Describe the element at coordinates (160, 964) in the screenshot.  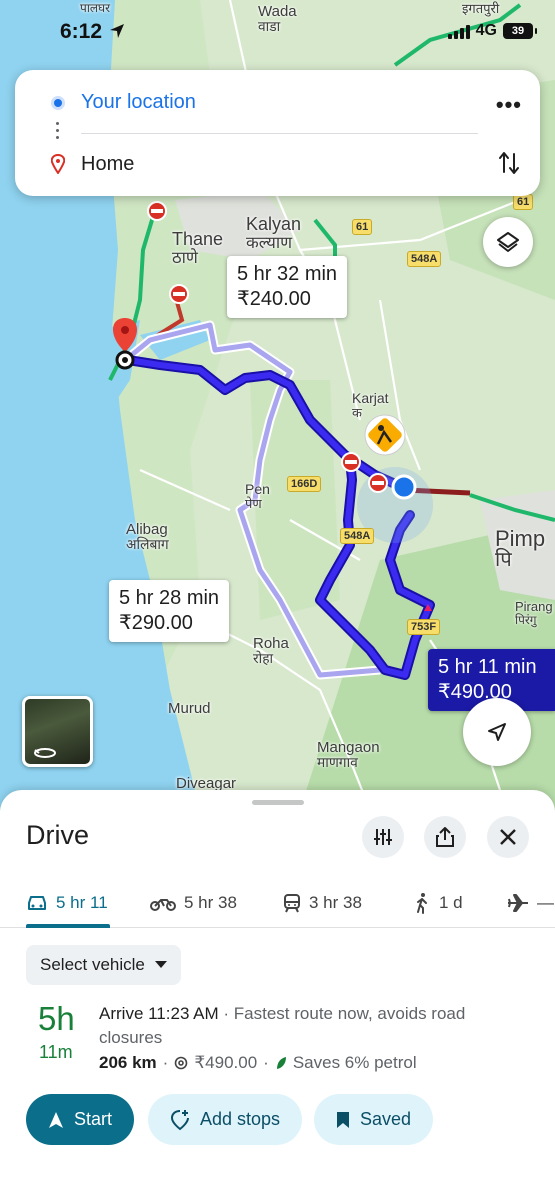
I see `dropdown-arrow-icon` at that location.